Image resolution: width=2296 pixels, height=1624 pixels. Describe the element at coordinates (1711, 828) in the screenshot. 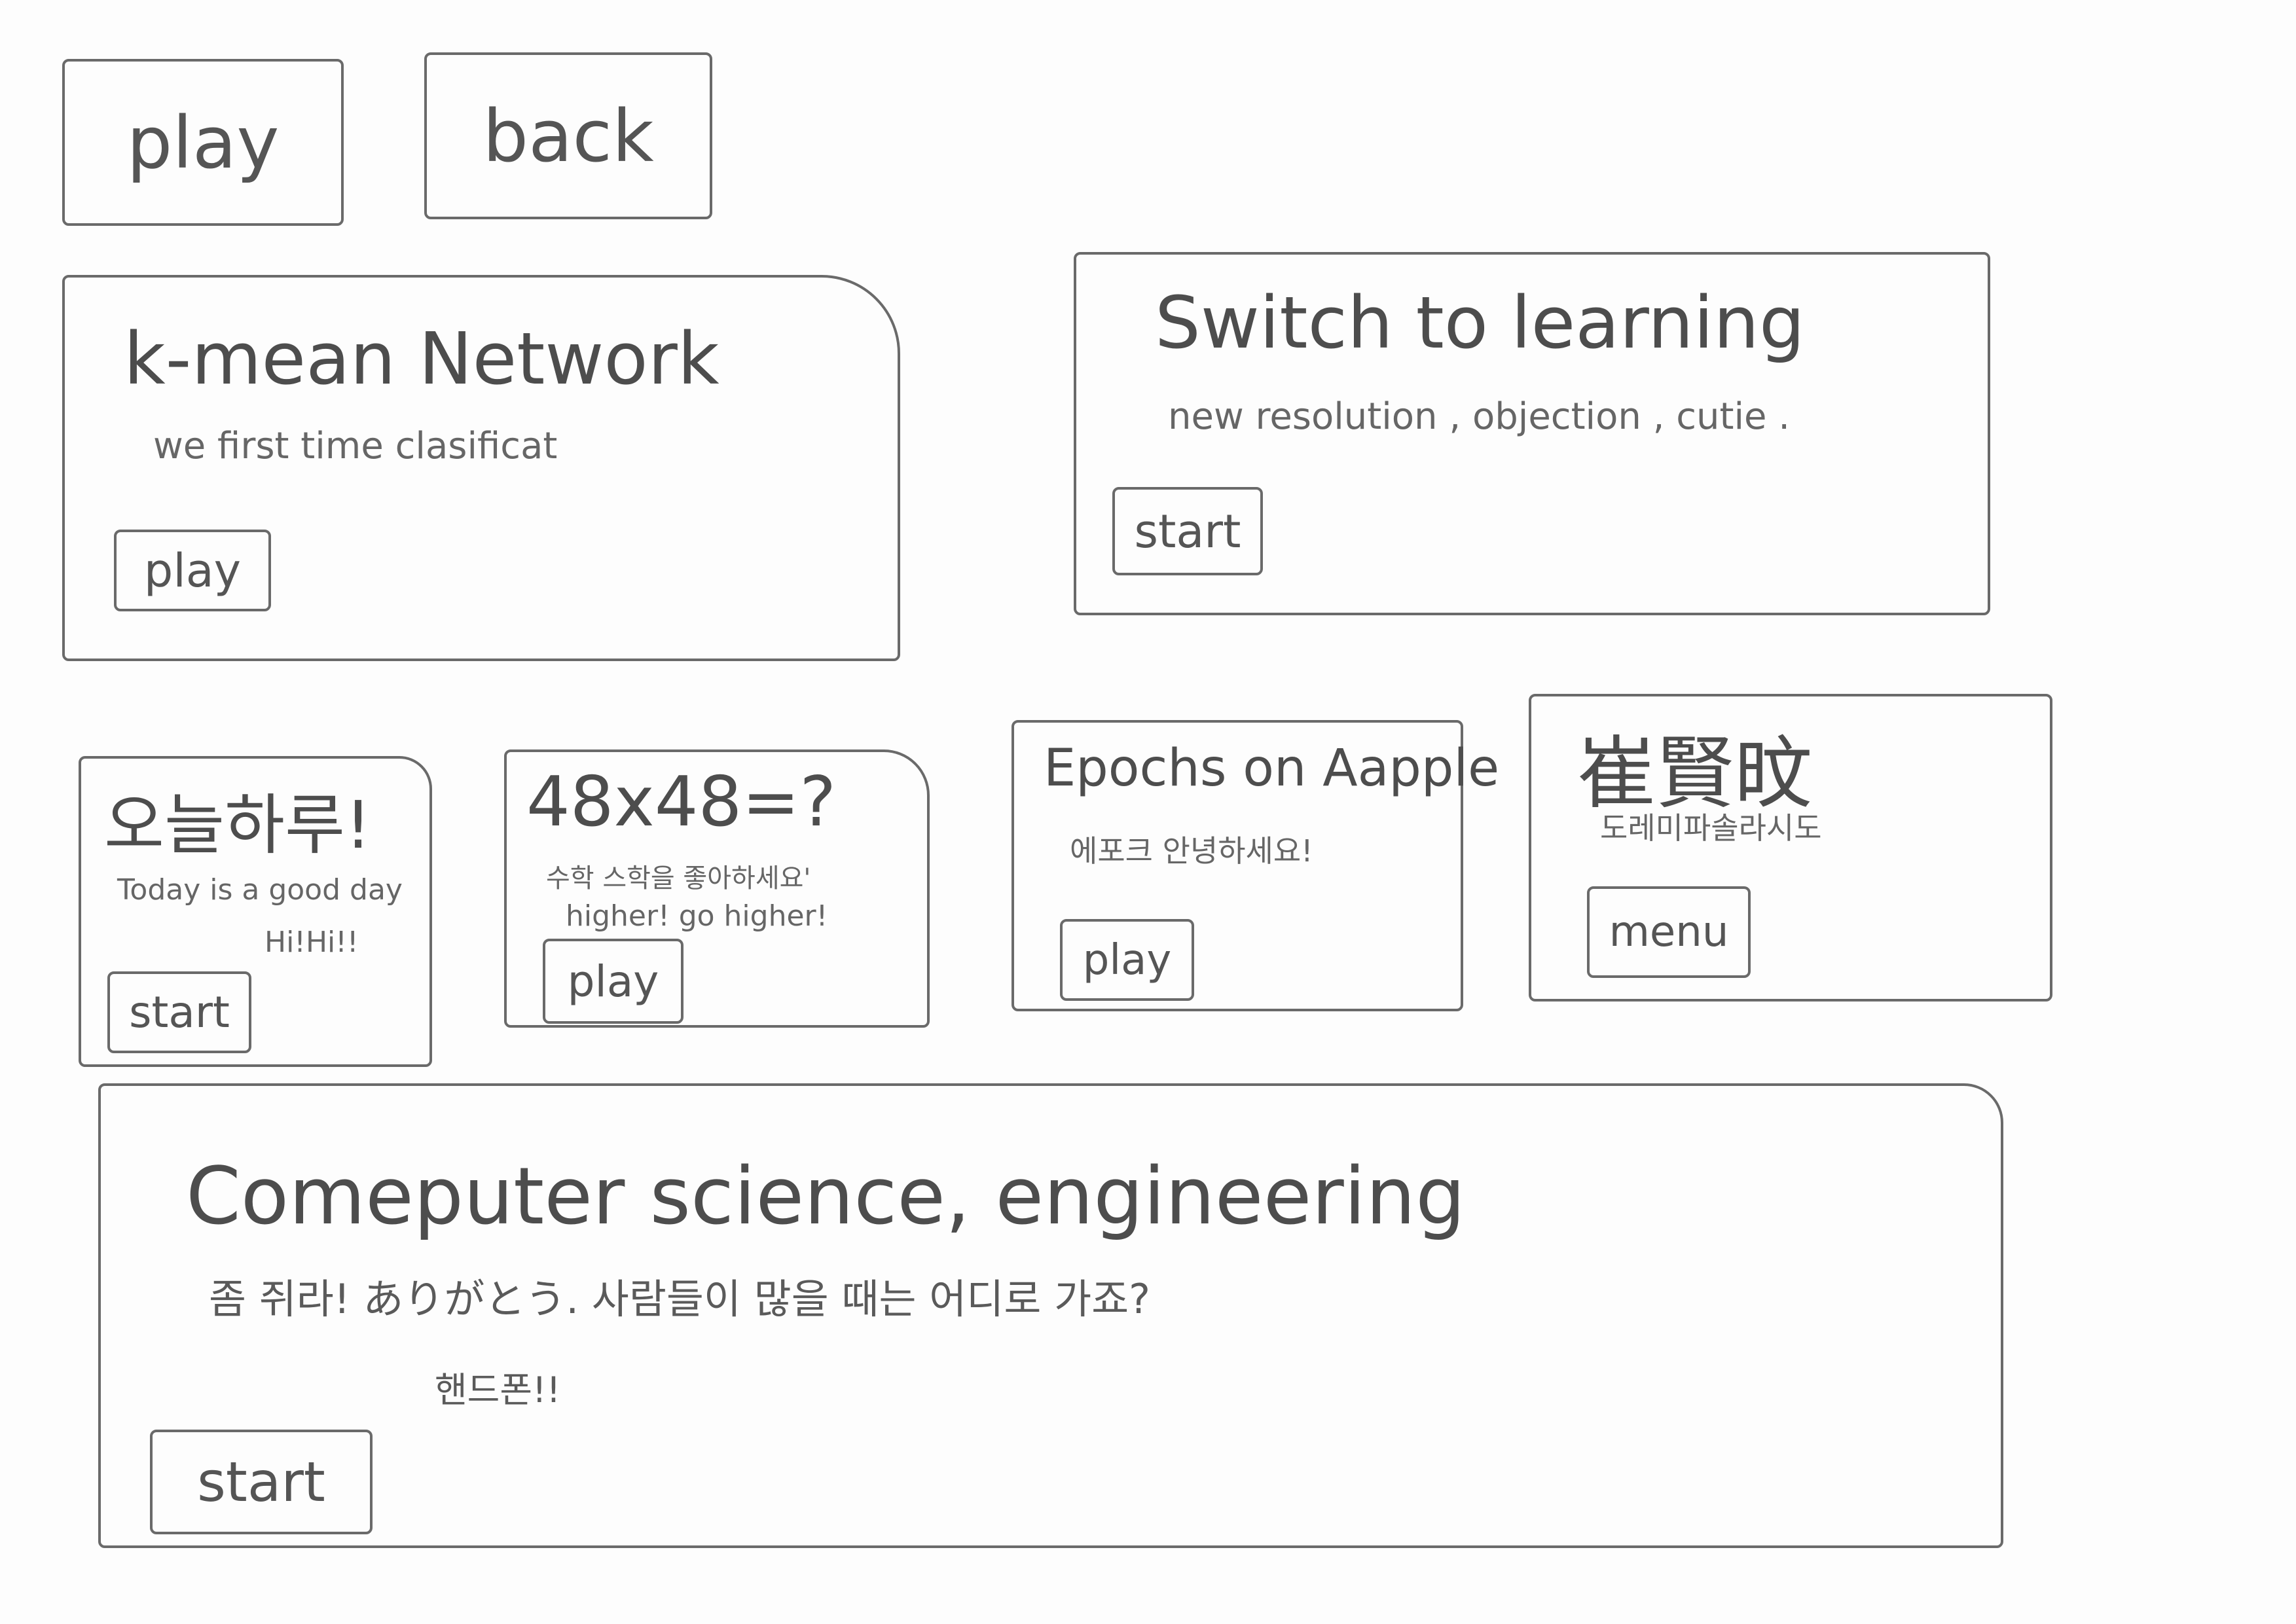

I see `card-subtitle: 도레미파솔라시도` at that location.